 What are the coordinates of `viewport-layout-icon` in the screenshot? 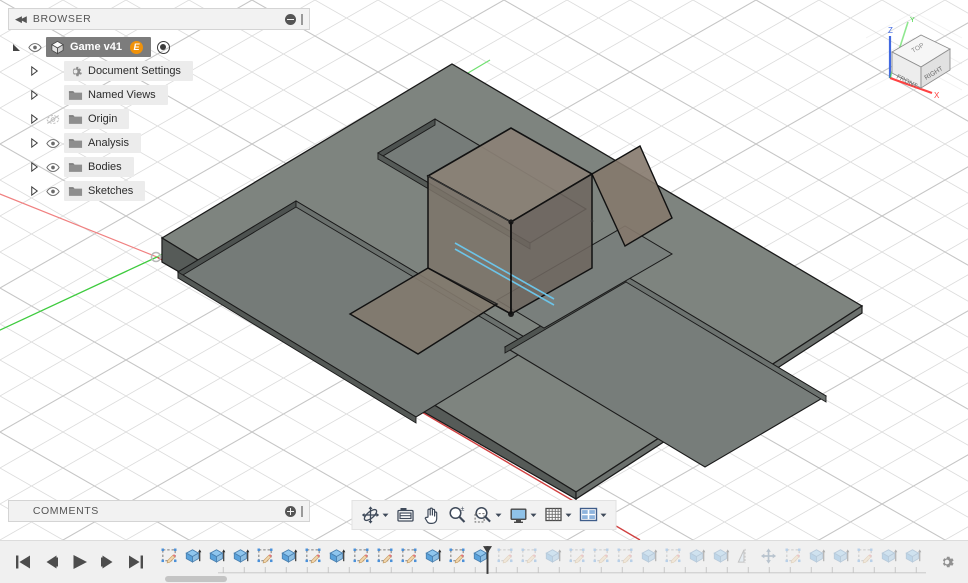 It's located at (589, 515).